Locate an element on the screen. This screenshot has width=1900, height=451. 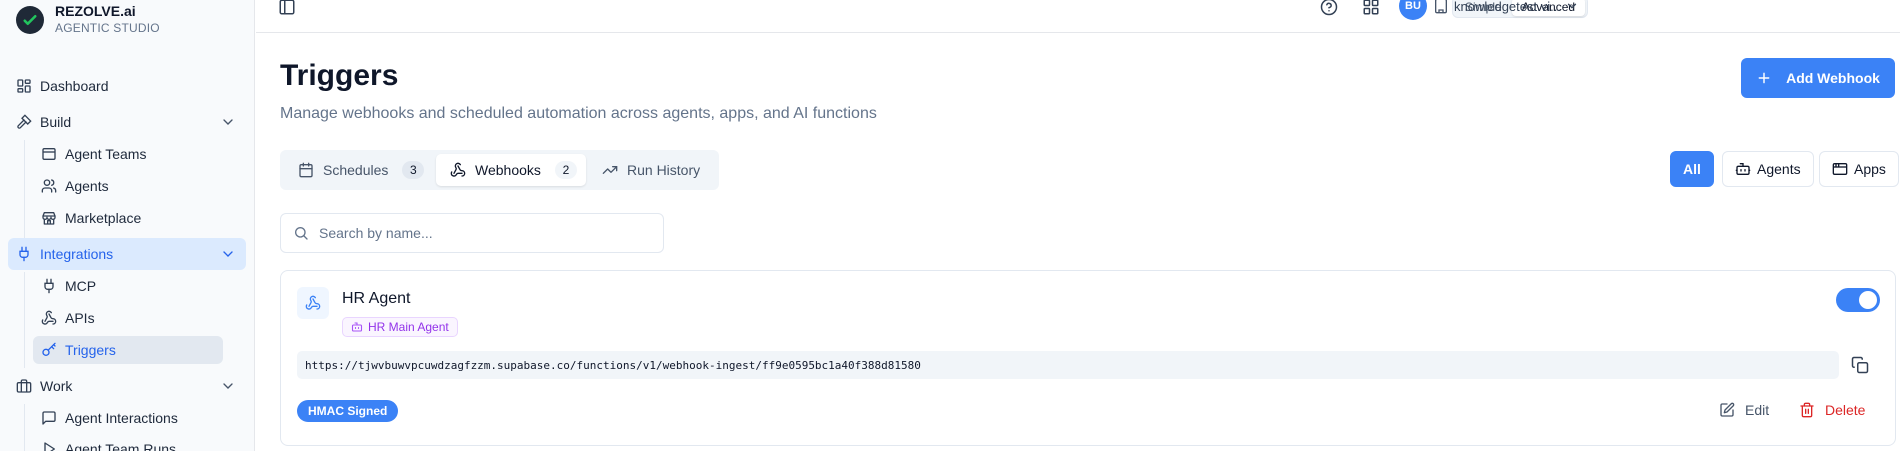
tab-label: Webhooks is located at coordinates (508, 170).